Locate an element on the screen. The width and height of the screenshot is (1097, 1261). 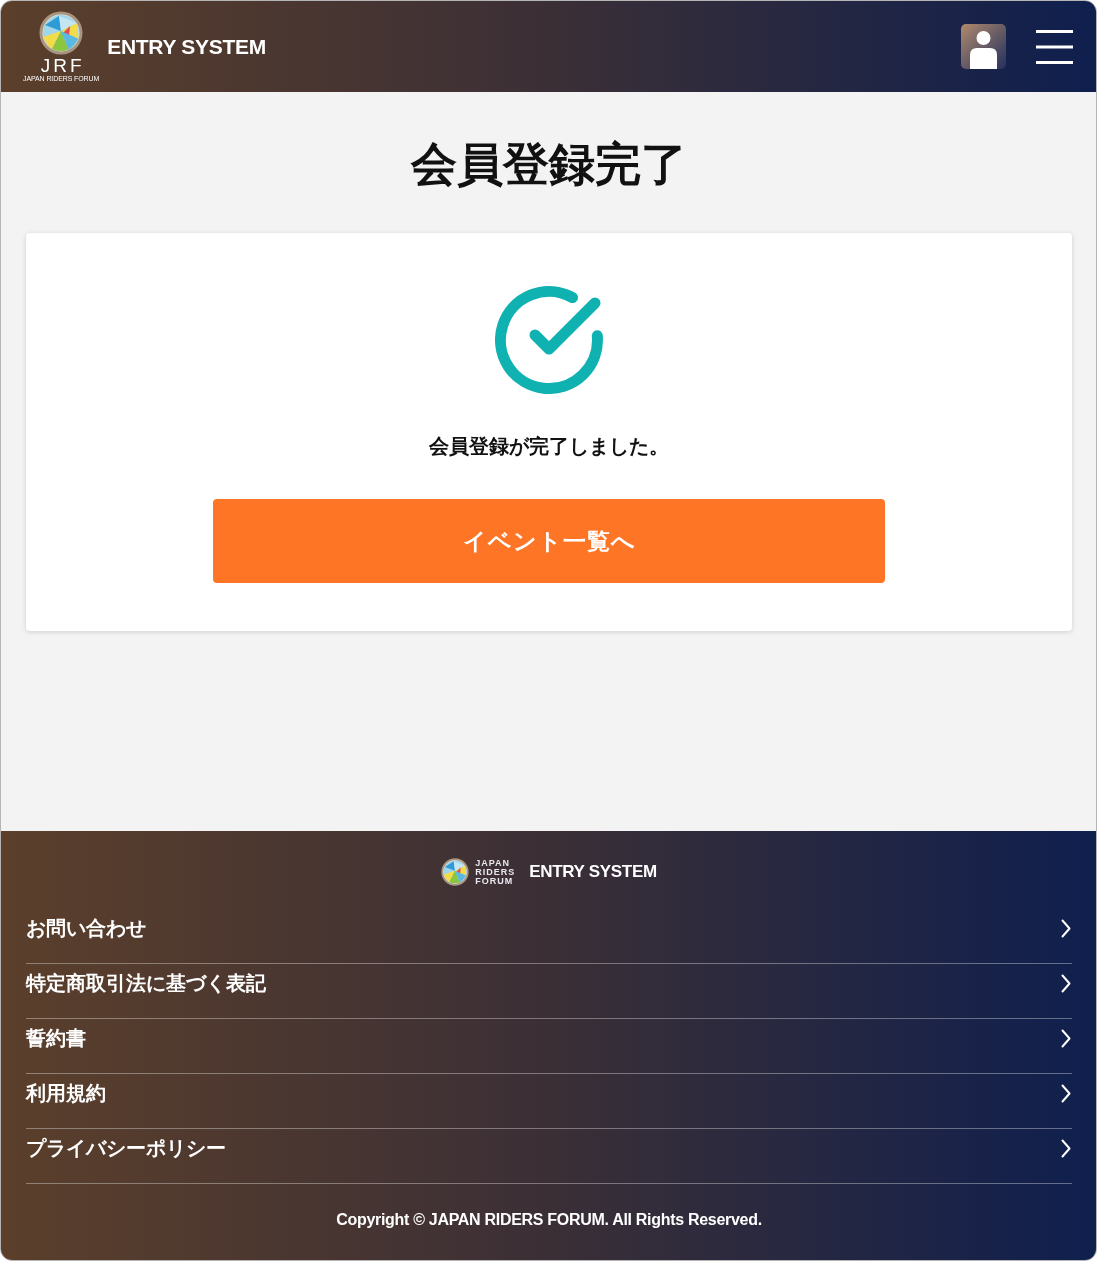
user-avatar-icon is located at coordinates (983, 46).